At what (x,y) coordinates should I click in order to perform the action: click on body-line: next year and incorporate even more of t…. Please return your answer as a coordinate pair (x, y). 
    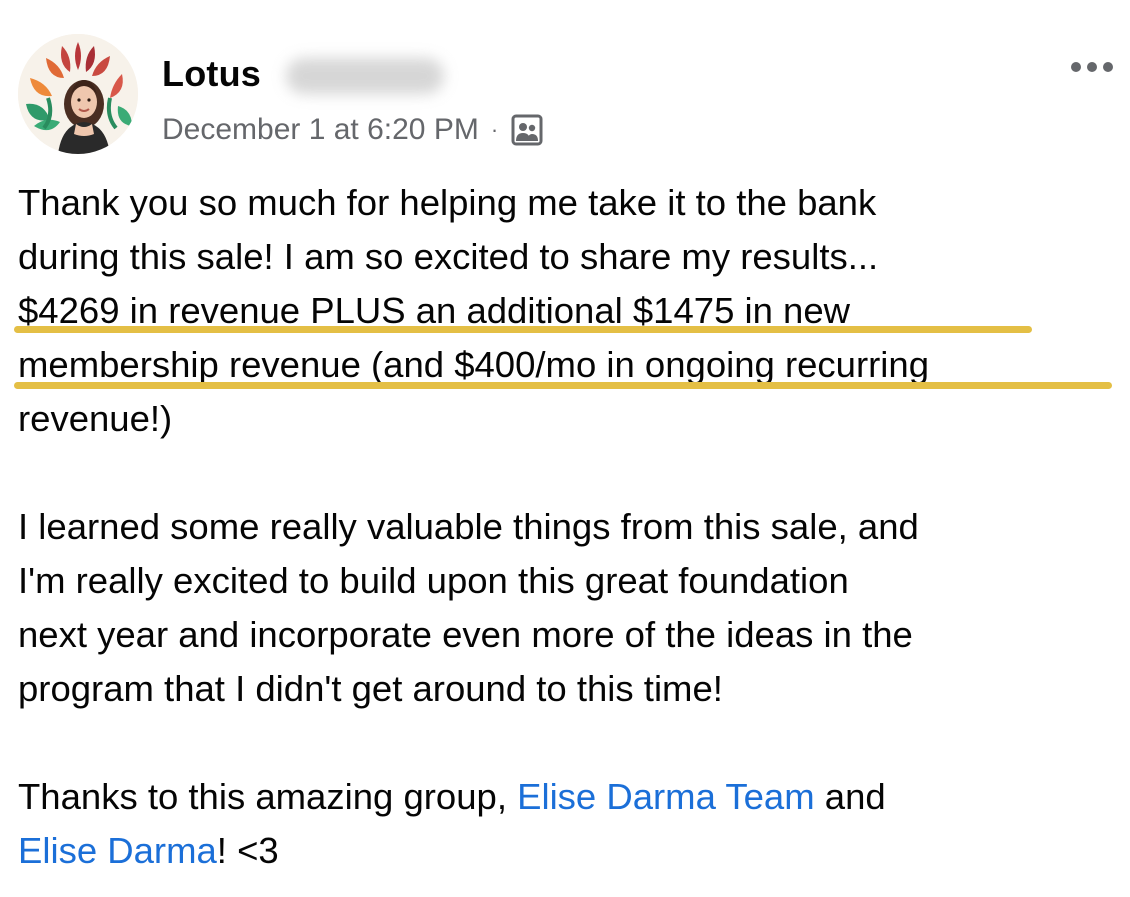
    Looking at the image, I should click on (465, 634).